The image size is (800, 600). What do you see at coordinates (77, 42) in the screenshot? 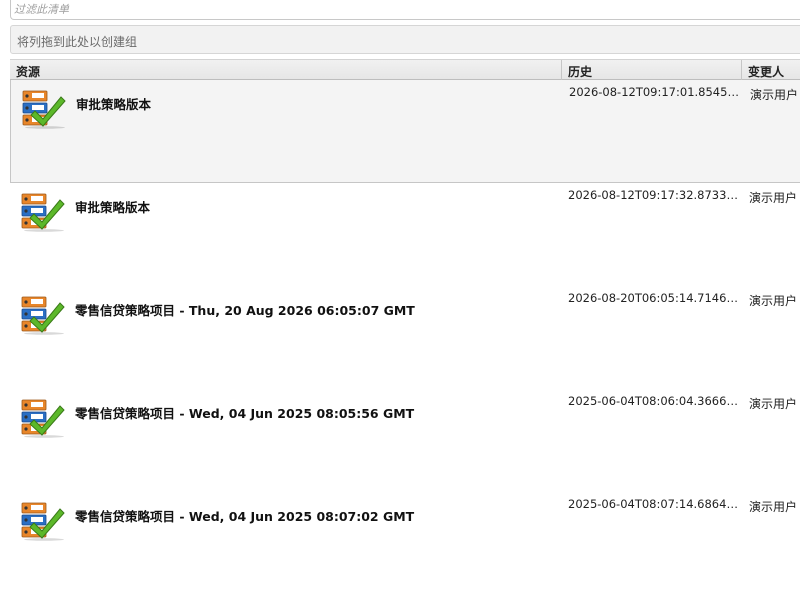
I see `group-by-hint: 将列拖到此处以创建组` at bounding box center [77, 42].